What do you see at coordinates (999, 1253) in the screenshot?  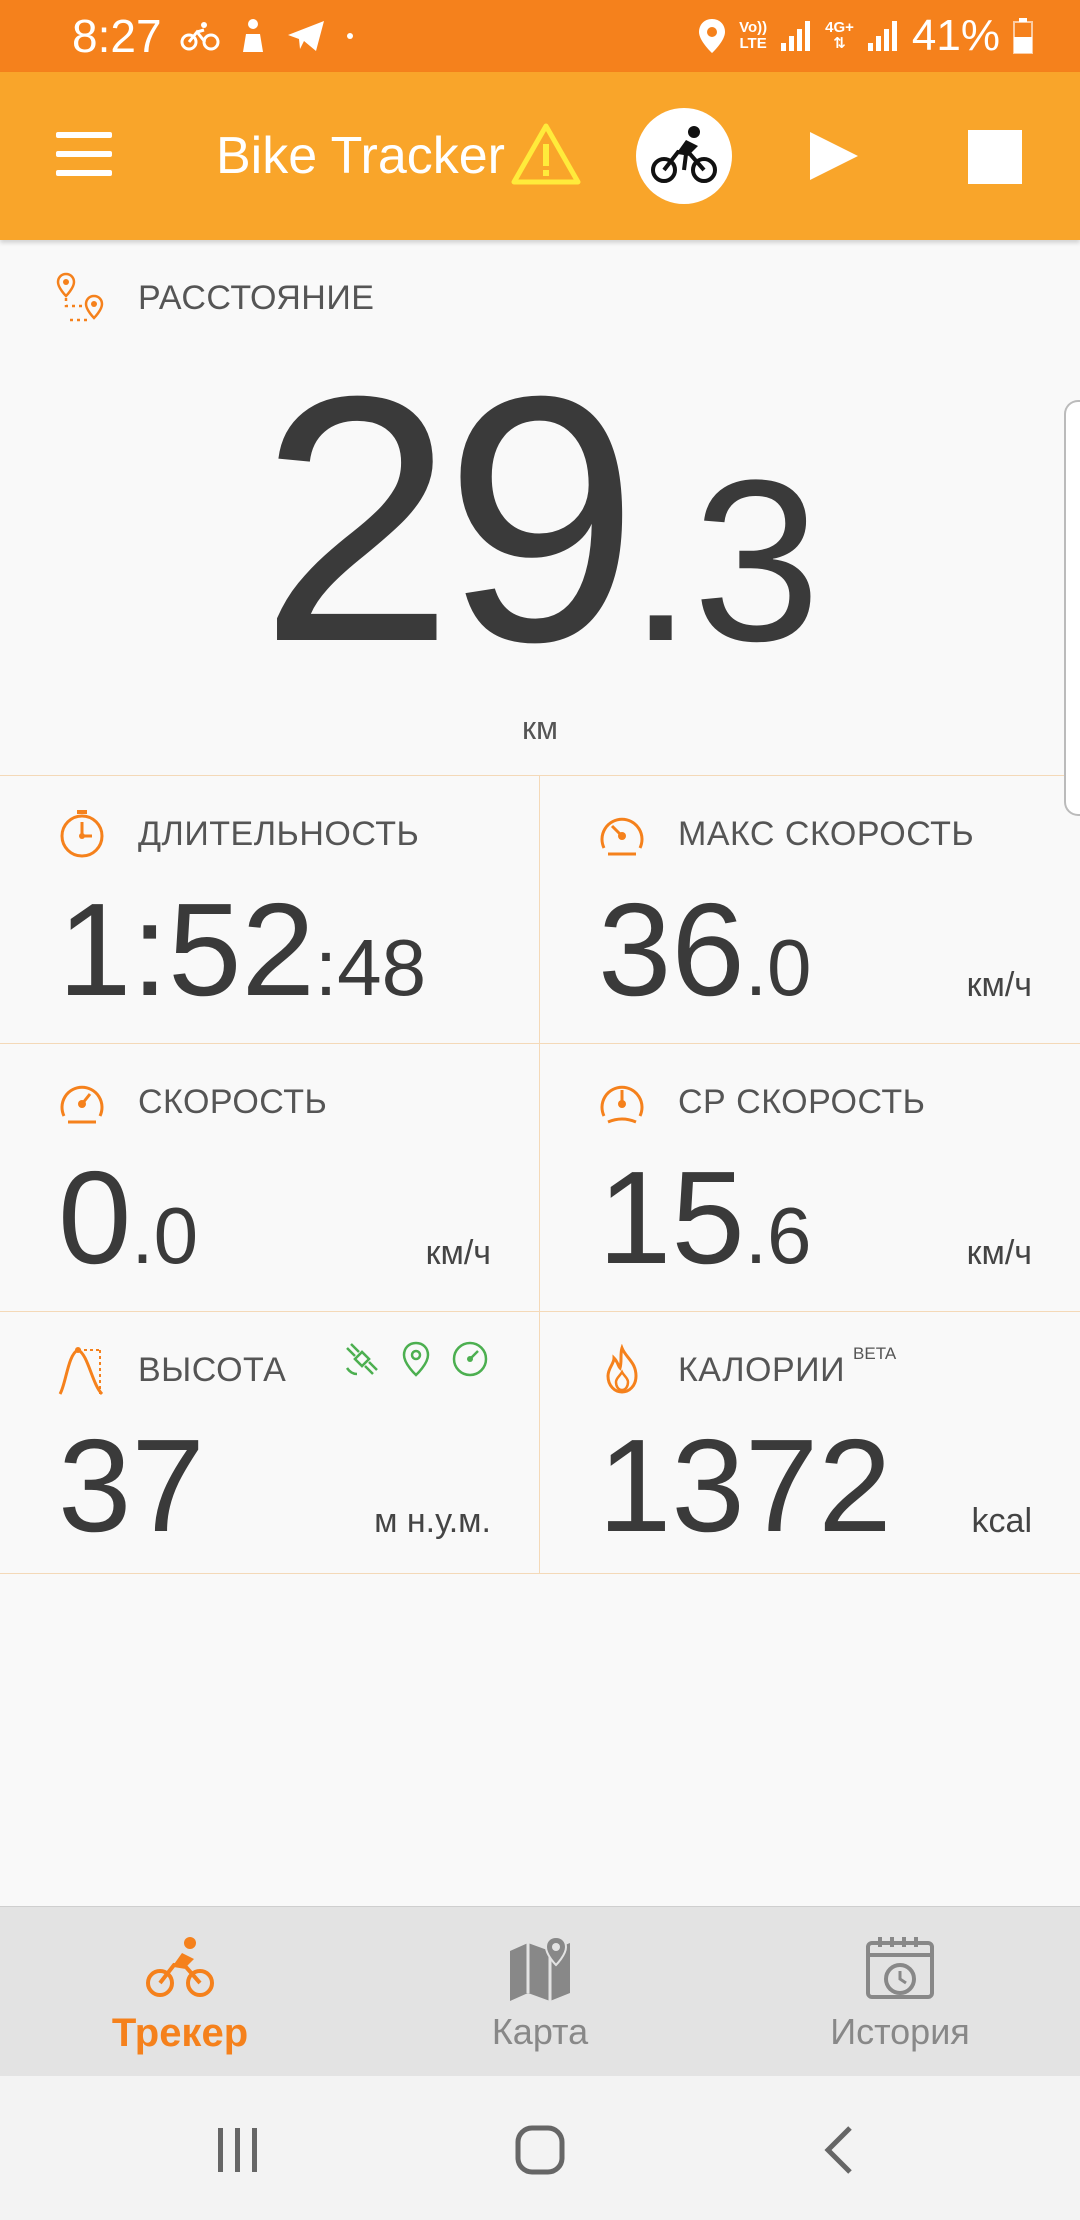 I see `avg-speed-unit: км/ч` at bounding box center [999, 1253].